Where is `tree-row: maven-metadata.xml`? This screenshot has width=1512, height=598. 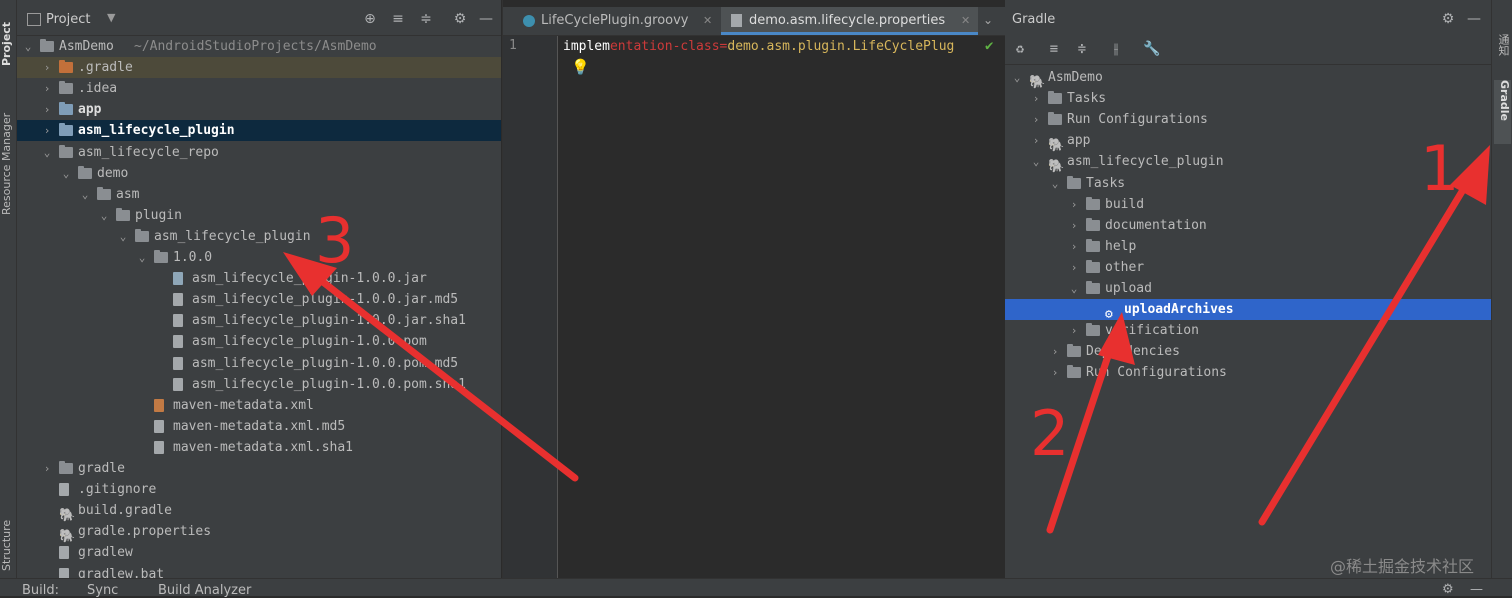
tree-row: maven-metadata.xml is located at coordinates (259, 405).